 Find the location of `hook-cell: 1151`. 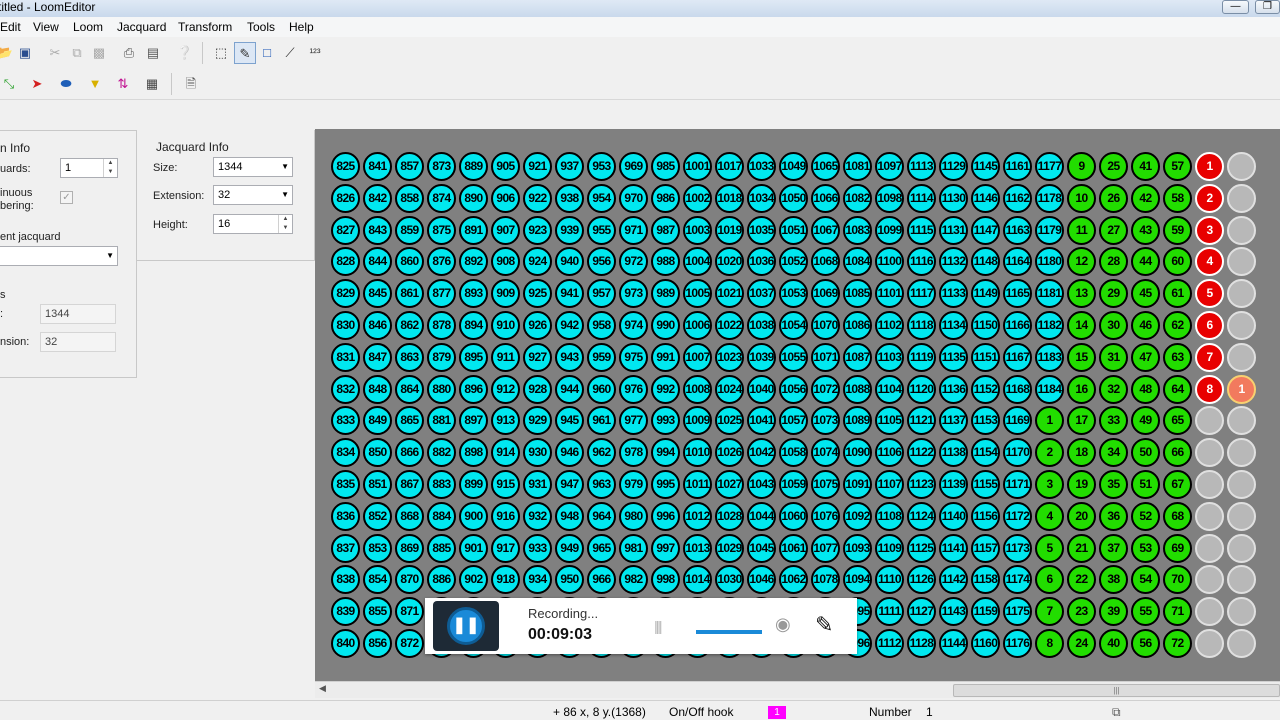

hook-cell: 1151 is located at coordinates (985, 357).